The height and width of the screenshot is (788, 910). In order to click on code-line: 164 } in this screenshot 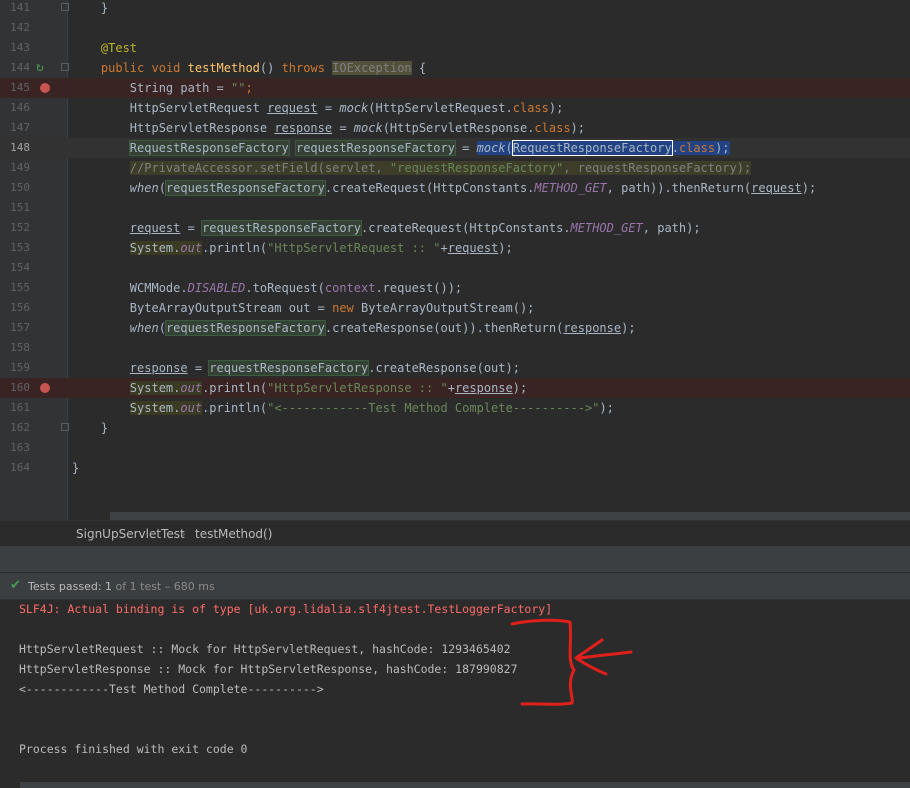, I will do `click(455, 468)`.